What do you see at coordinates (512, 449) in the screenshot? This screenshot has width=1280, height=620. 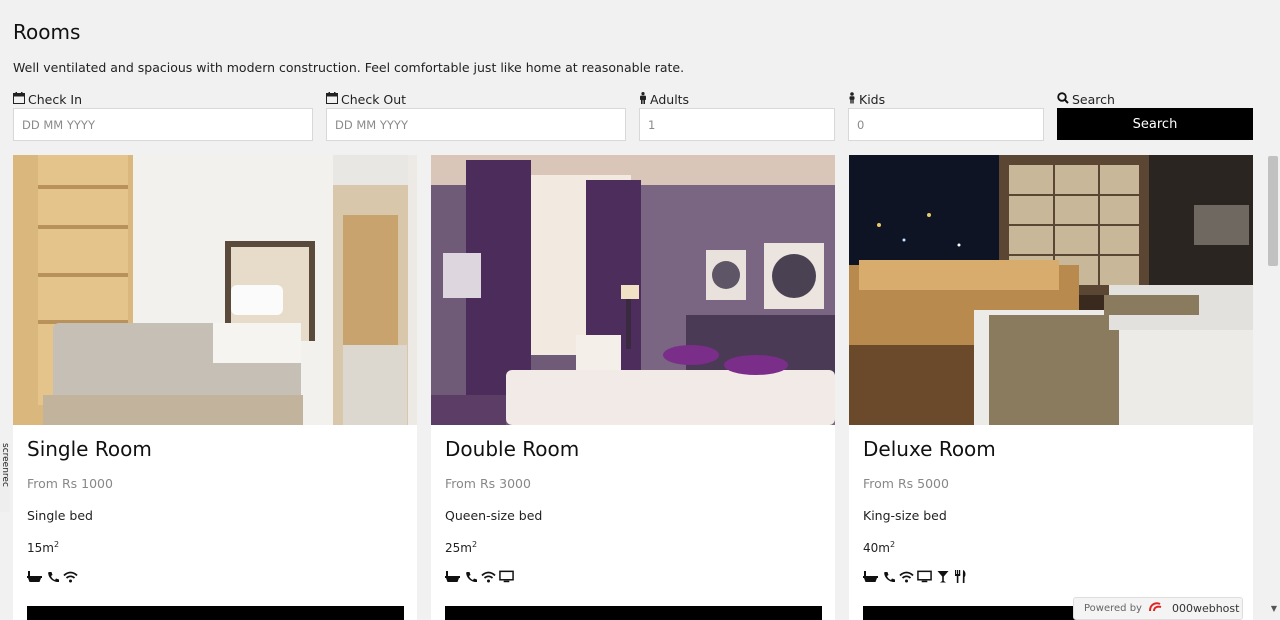 I see `room-name: Double Room` at bounding box center [512, 449].